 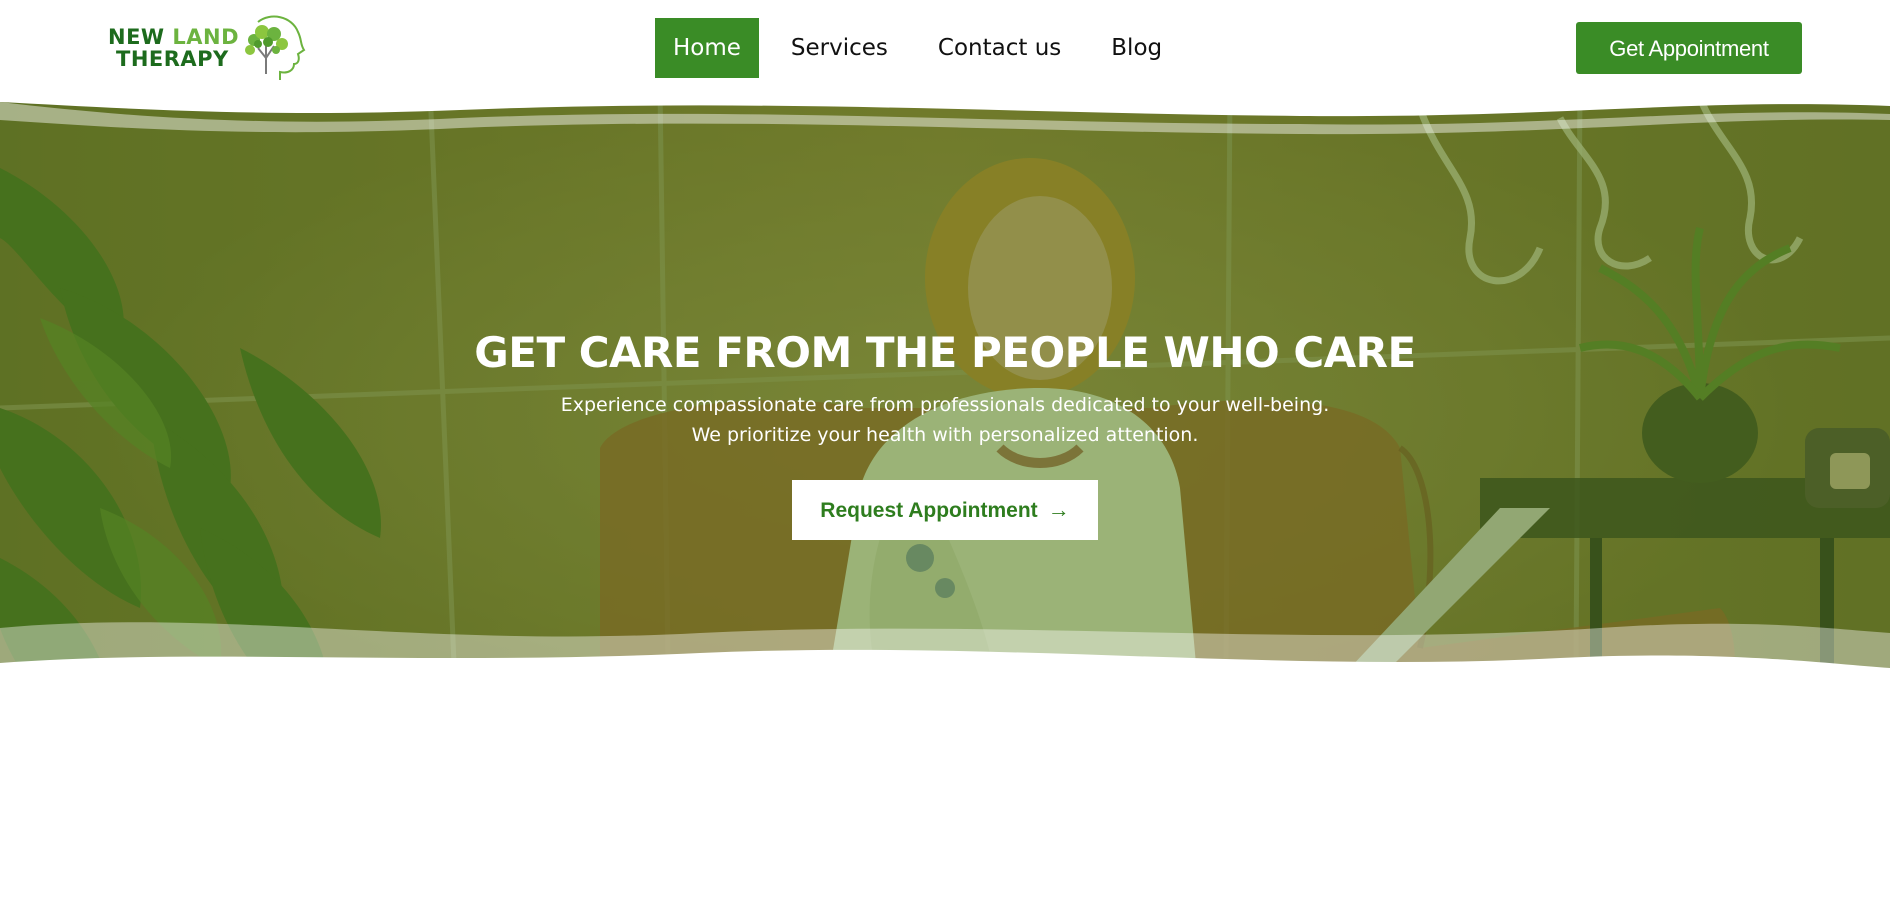 What do you see at coordinates (173, 37) in the screenshot?
I see `logo-text-line1: NEW LAND` at bounding box center [173, 37].